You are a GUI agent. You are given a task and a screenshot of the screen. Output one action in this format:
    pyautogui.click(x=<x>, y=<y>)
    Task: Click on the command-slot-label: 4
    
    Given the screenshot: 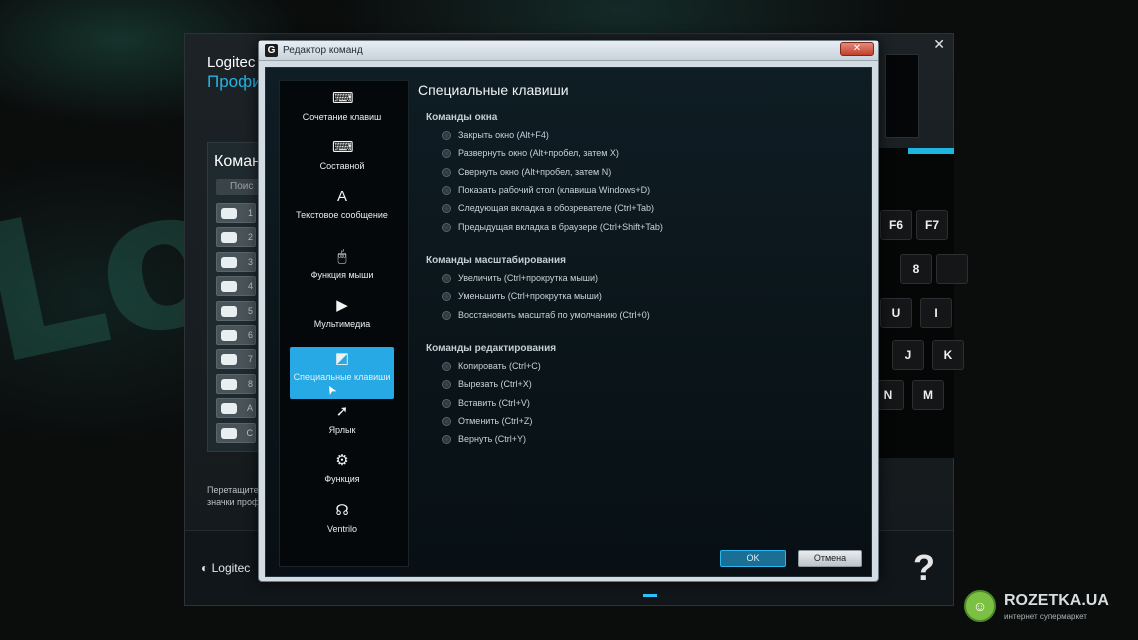 What is the action you would take?
    pyautogui.click(x=250, y=286)
    